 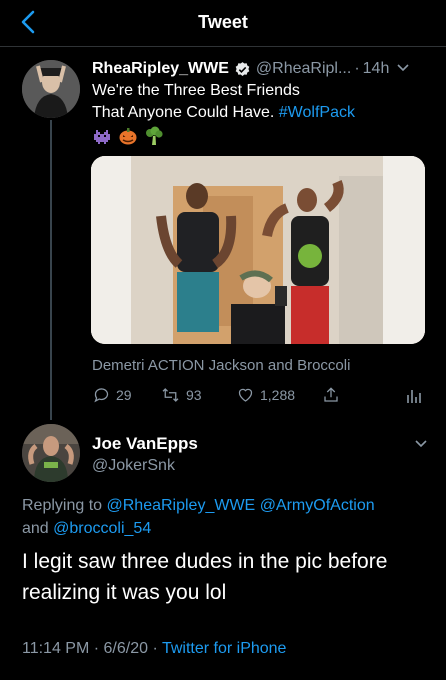 What do you see at coordinates (185, 112) in the screenshot?
I see `tweet-text-plain: That Anyone Could Have.` at bounding box center [185, 112].